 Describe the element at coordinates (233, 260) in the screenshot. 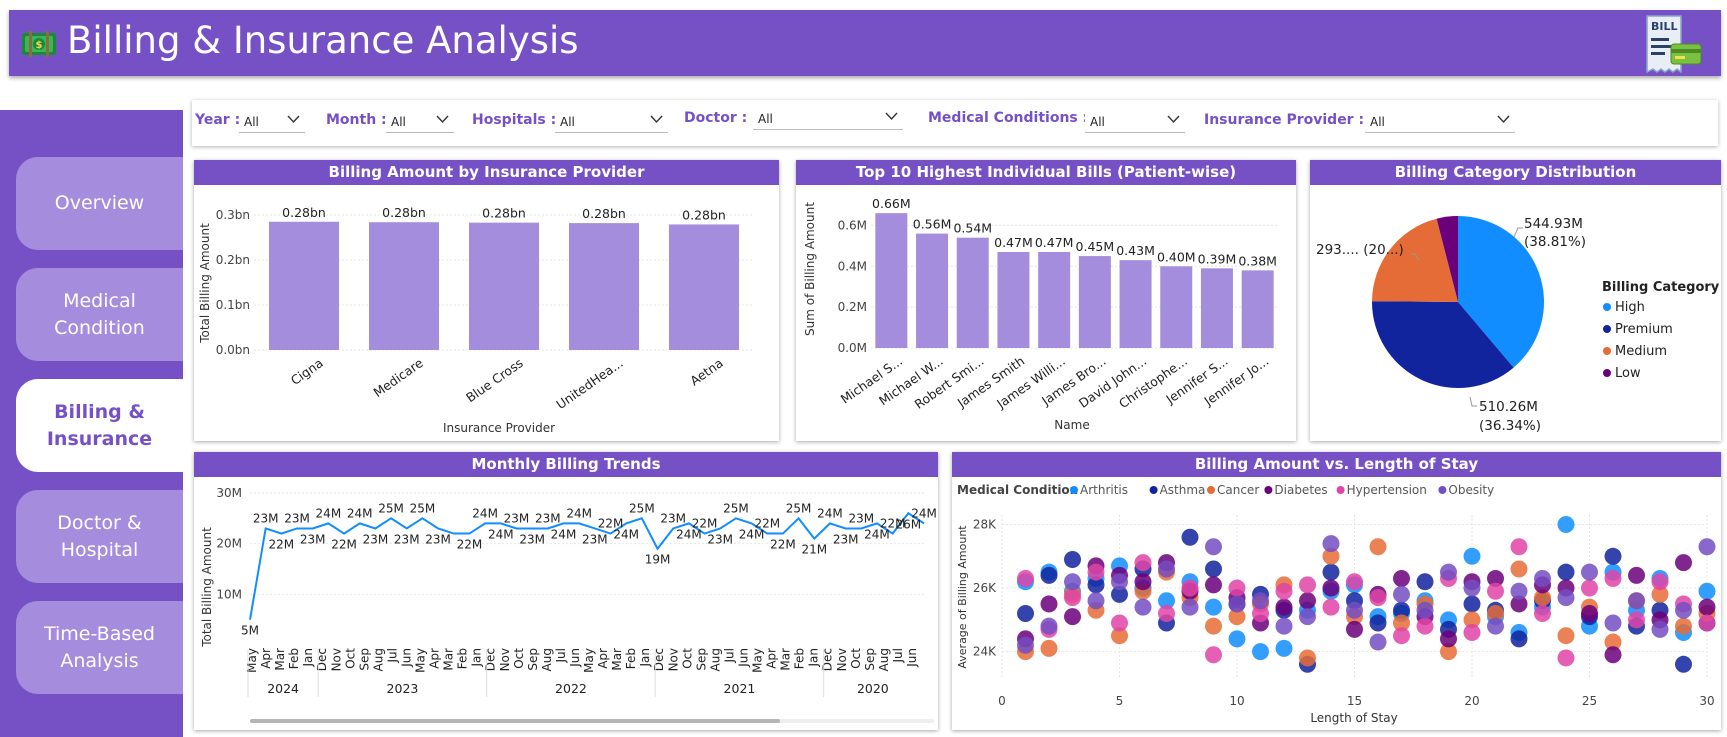

I see `y-tick-label: 0.2bn` at that location.